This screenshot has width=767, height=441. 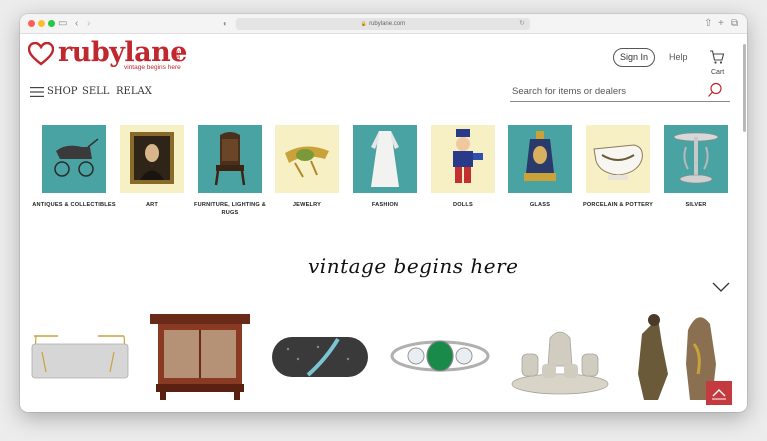 What do you see at coordinates (696, 205) in the screenshot?
I see `category-label: SILVER` at bounding box center [696, 205].